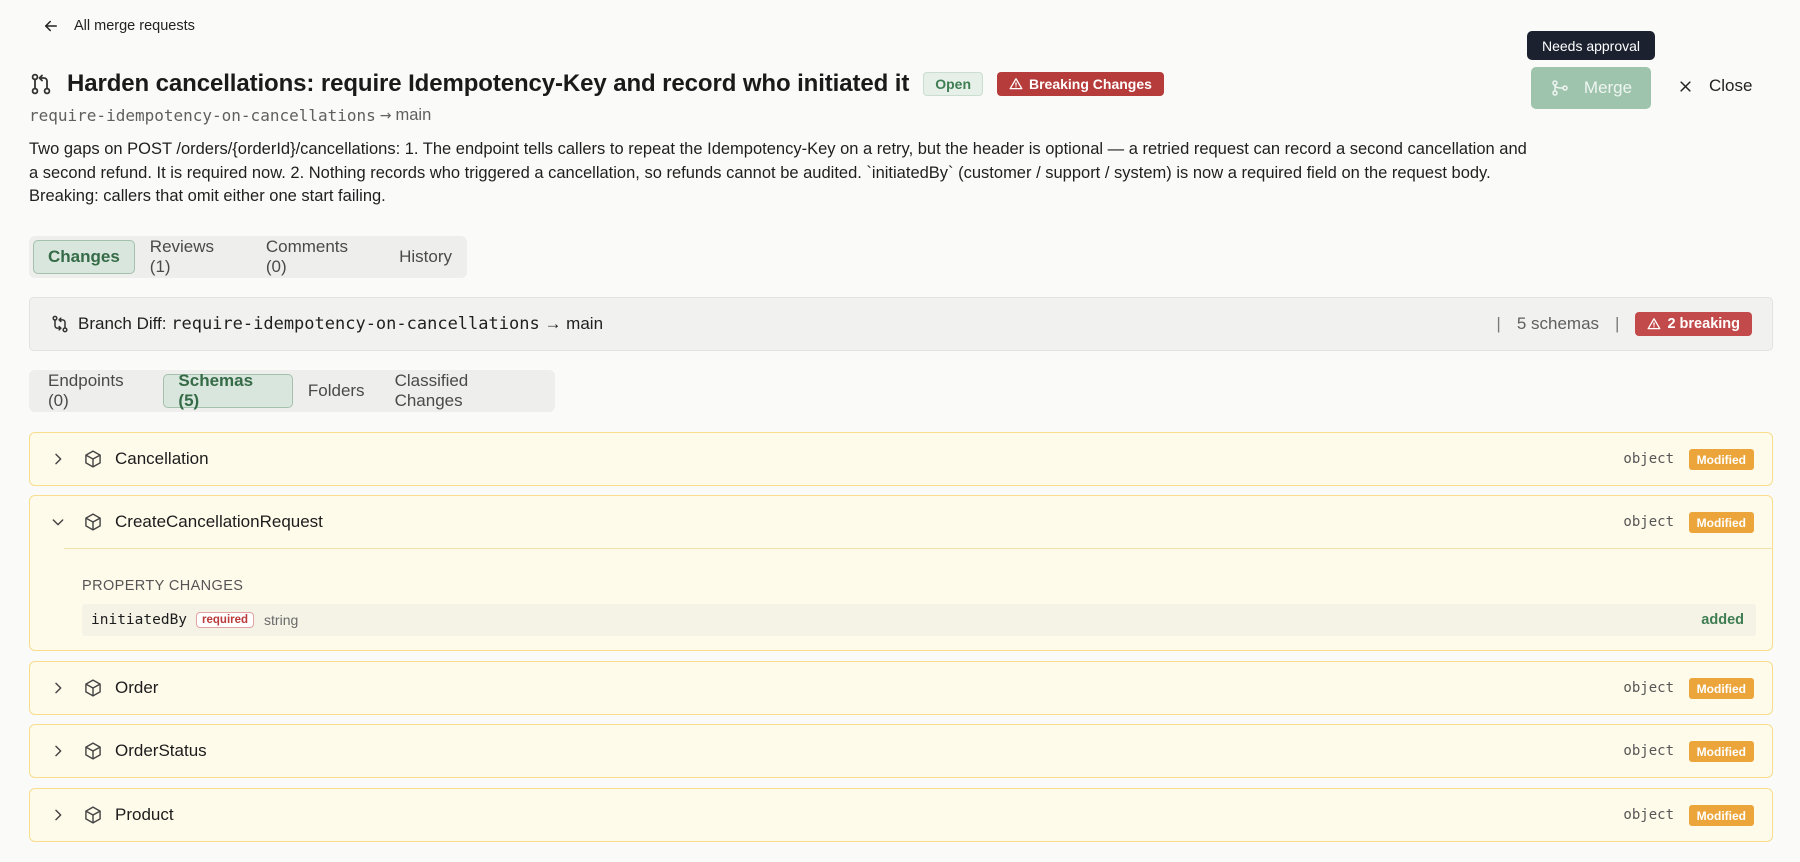 The width and height of the screenshot is (1800, 862). What do you see at coordinates (219, 521) in the screenshot?
I see `schema-name: CreateCancellationRequest` at bounding box center [219, 521].